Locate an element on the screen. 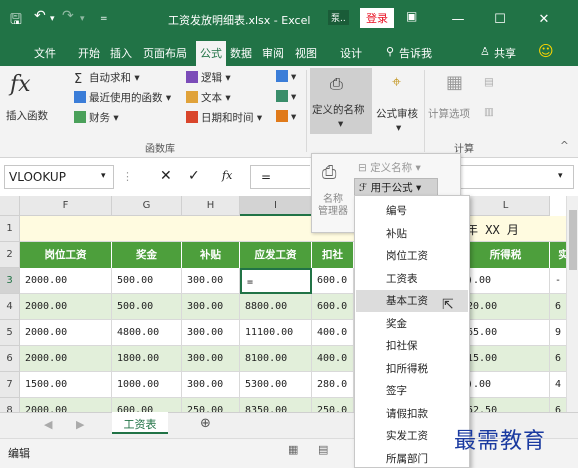 The image size is (578, 468). share-button: 共享 is located at coordinates (505, 53).